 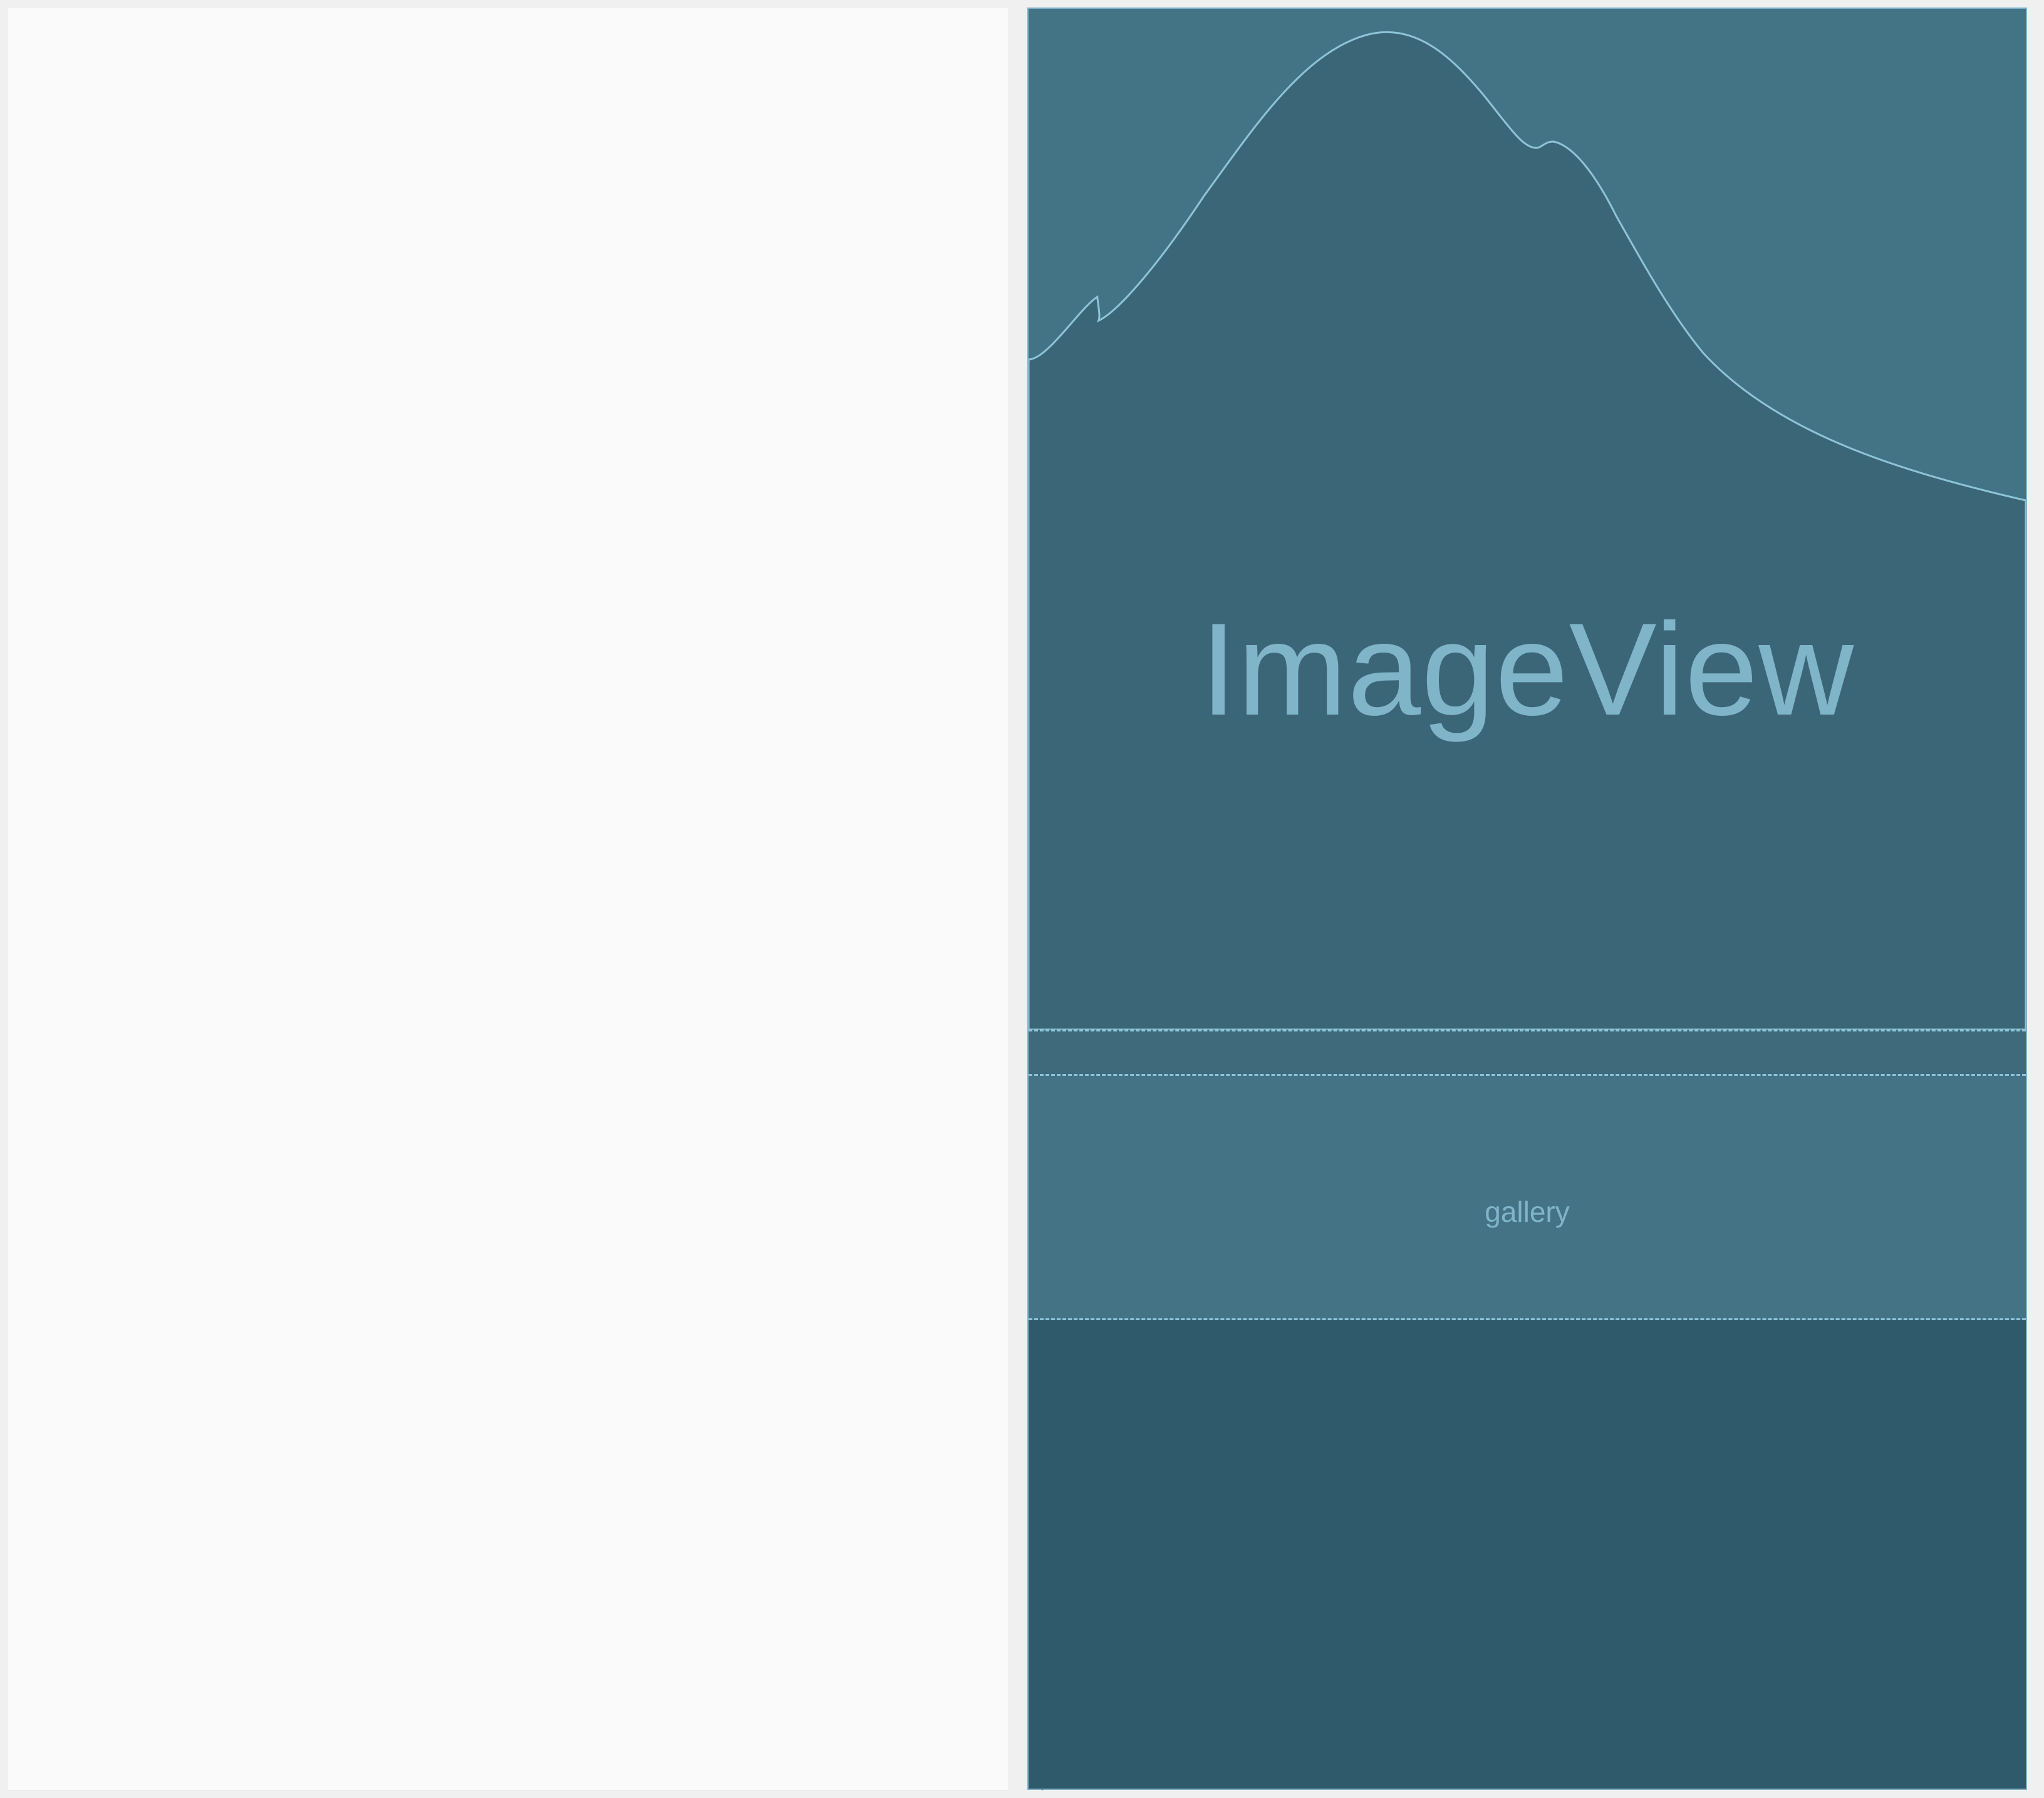 I want to click on imageview-label: ImageView, so click(x=1527, y=669).